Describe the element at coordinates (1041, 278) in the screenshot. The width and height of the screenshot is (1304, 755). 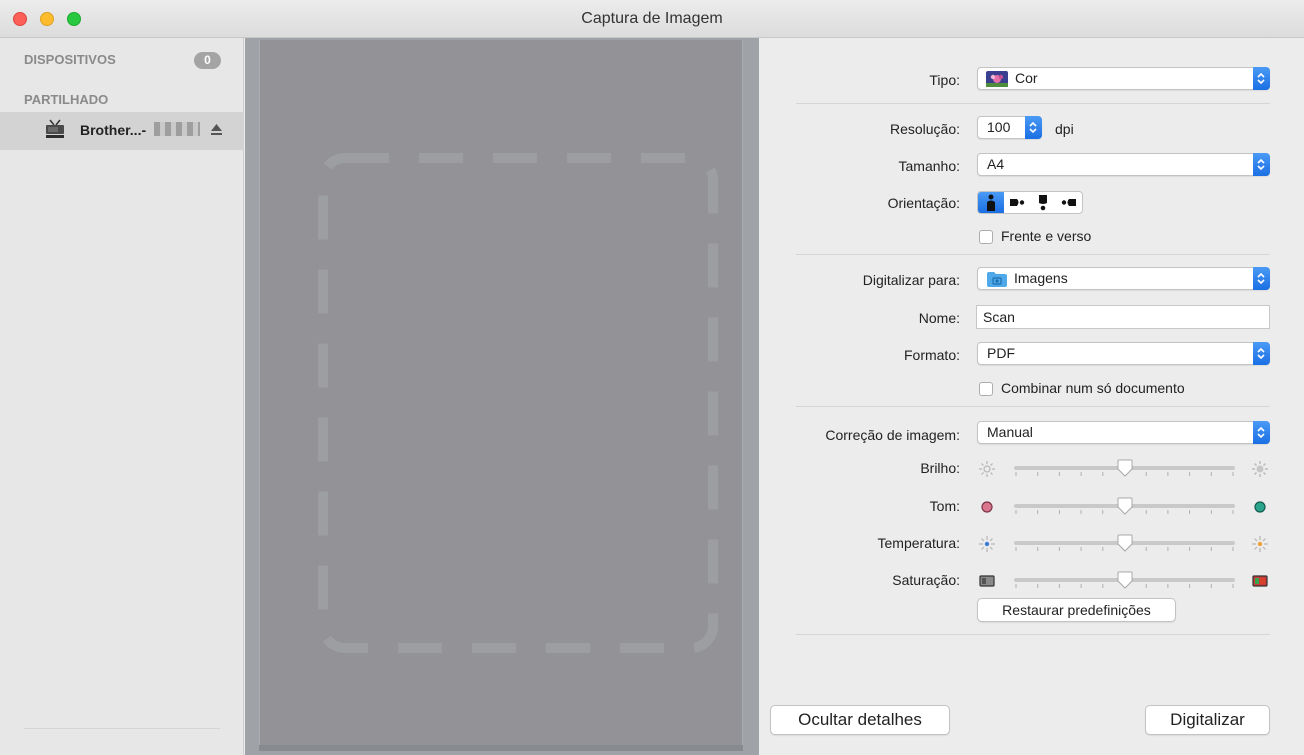
I see `scan-to-value: Imagens` at that location.